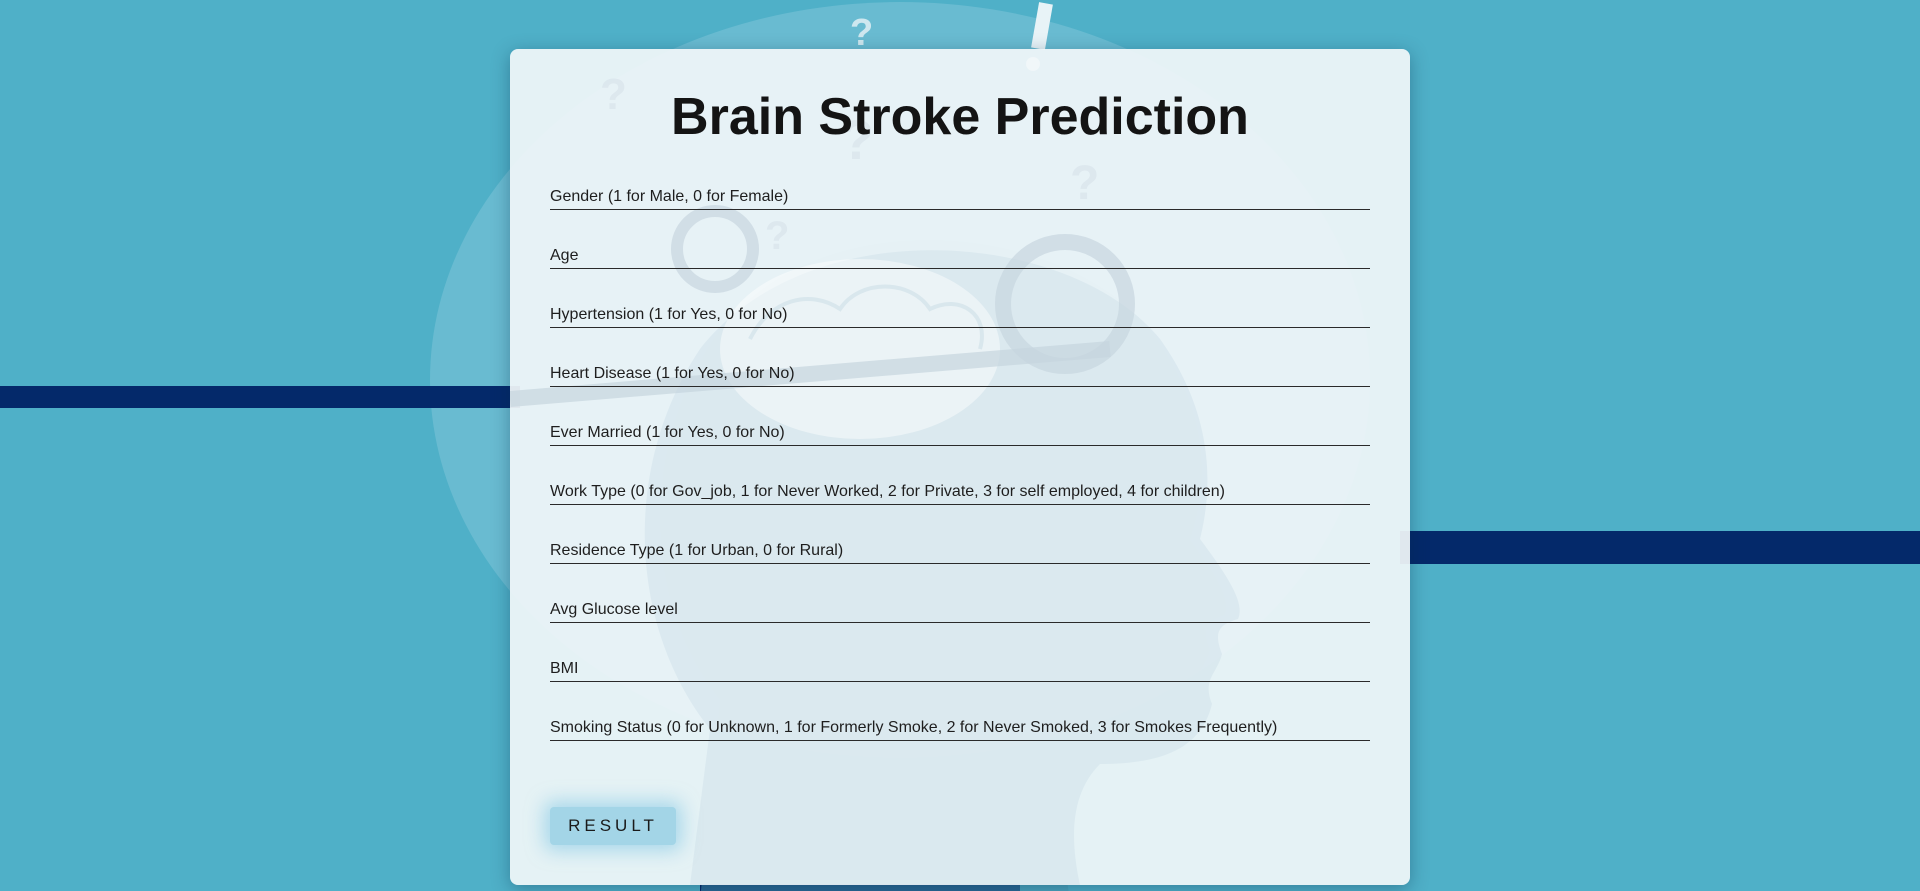  I want to click on ever-married-input, so click(960, 433).